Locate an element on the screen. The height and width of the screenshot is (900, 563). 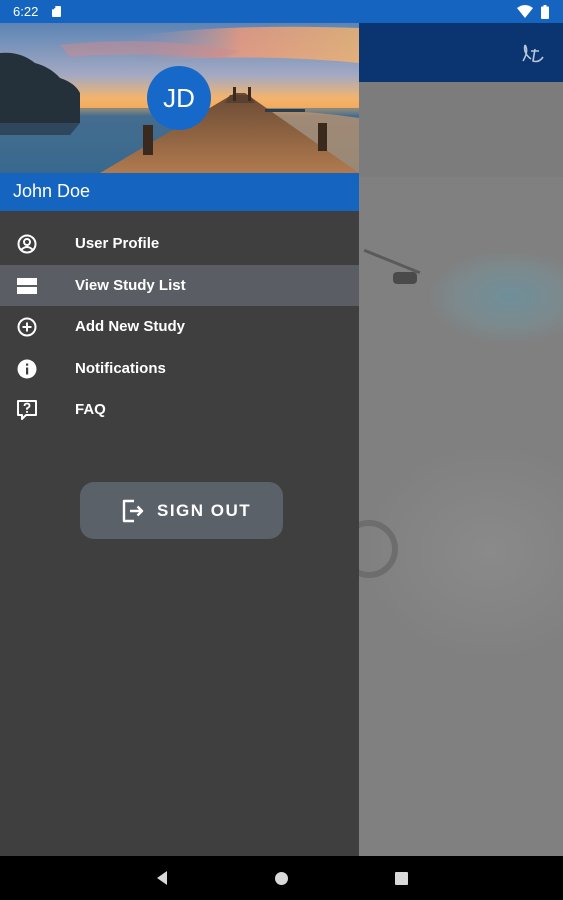
menu-item-view-study-list: View Study List is located at coordinates (179, 285).